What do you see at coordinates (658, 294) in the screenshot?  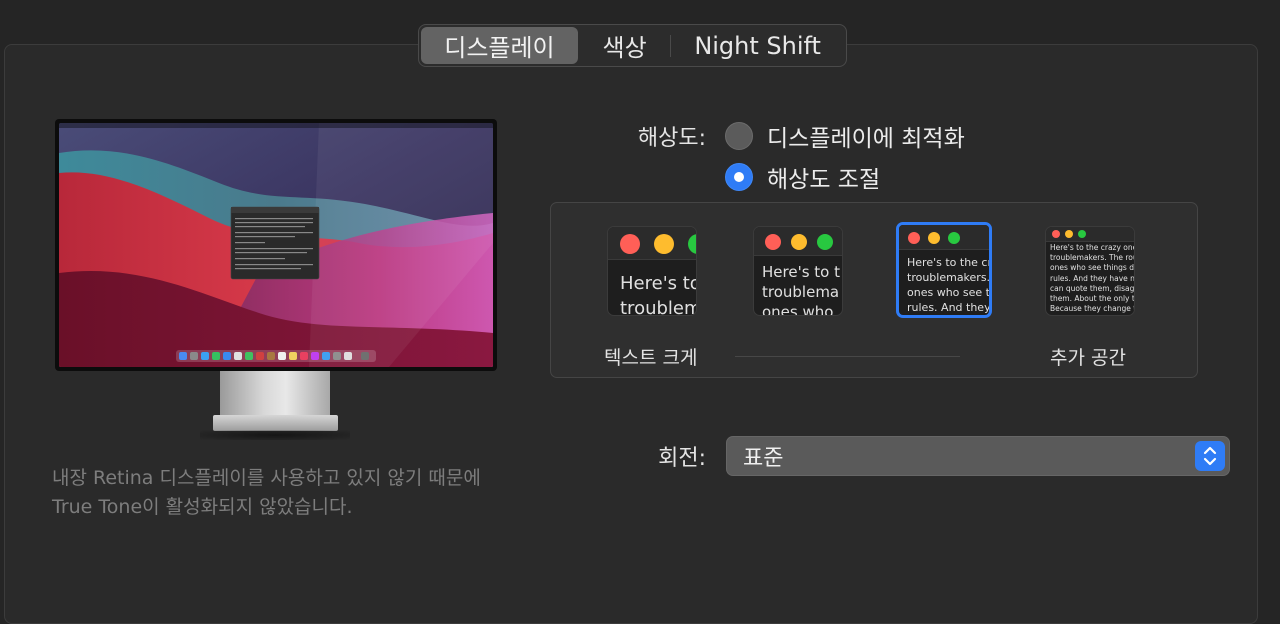 I see `preview-text: Here's to troublem` at bounding box center [658, 294].